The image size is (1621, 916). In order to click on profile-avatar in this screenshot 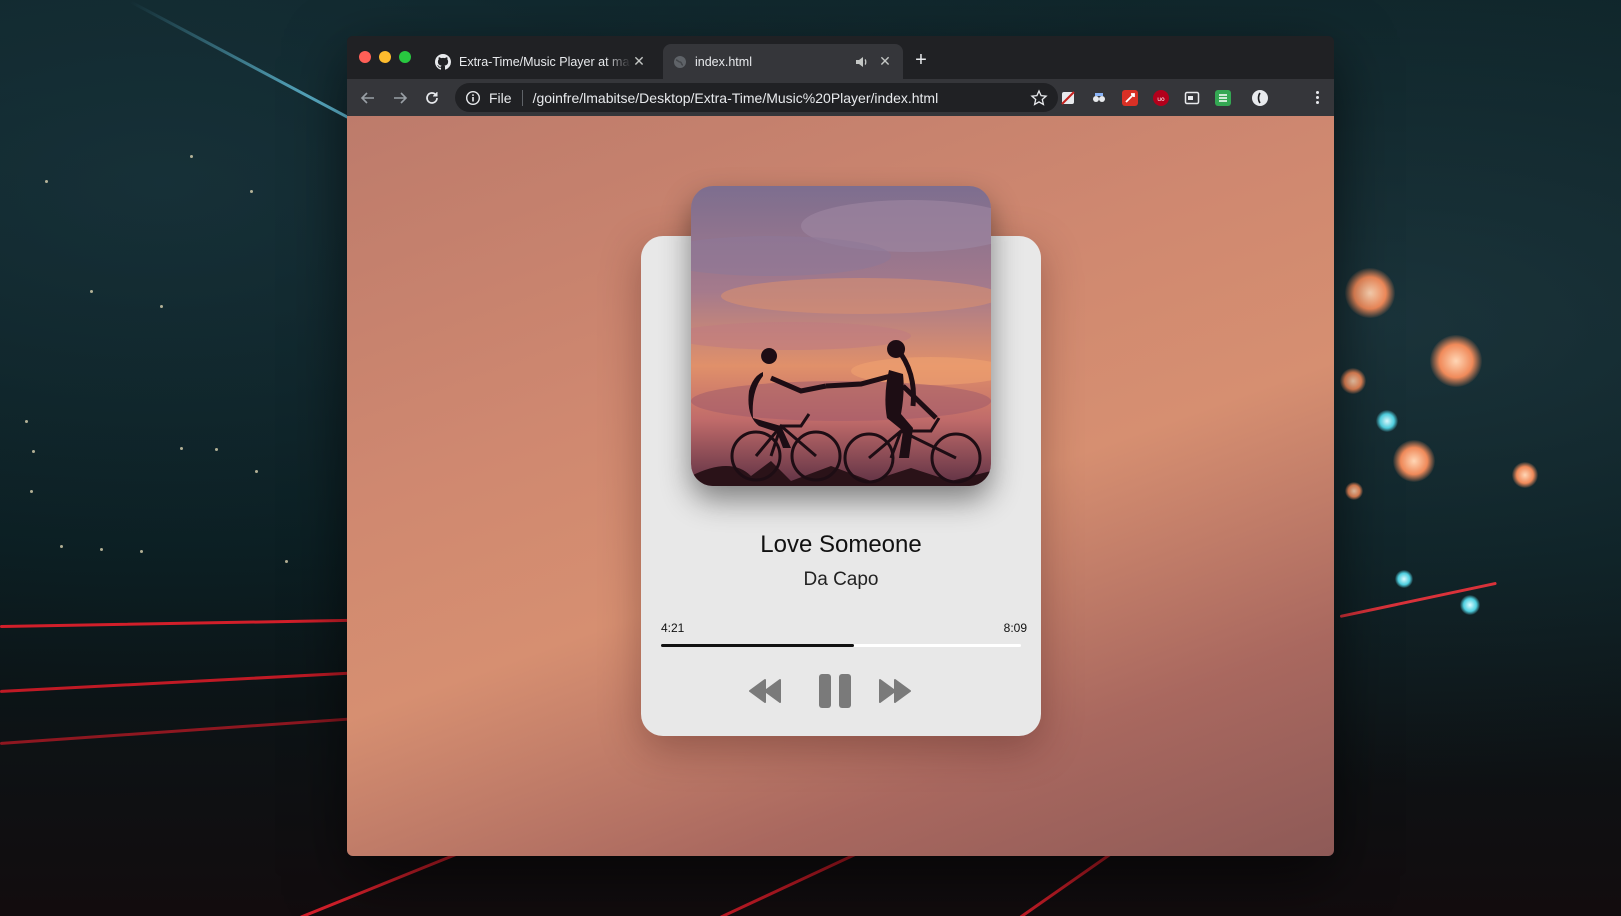, I will do `click(1260, 98)`.